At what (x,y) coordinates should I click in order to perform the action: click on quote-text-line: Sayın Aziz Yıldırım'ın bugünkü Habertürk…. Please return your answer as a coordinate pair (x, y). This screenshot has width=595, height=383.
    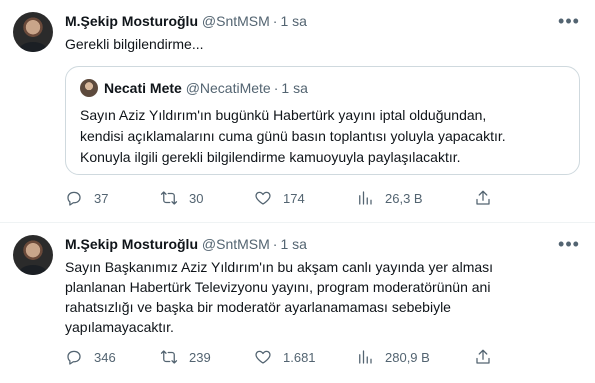
    Looking at the image, I should click on (283, 115).